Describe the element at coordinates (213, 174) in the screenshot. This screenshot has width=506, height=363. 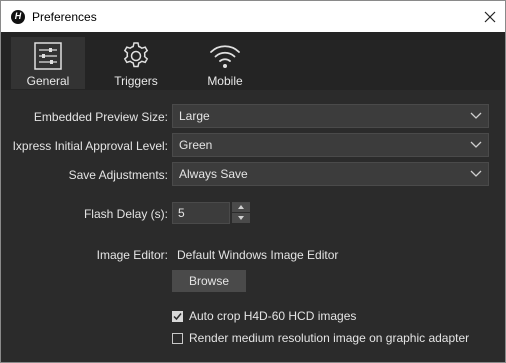
I see `save-adjustments-value: Always Save` at that location.